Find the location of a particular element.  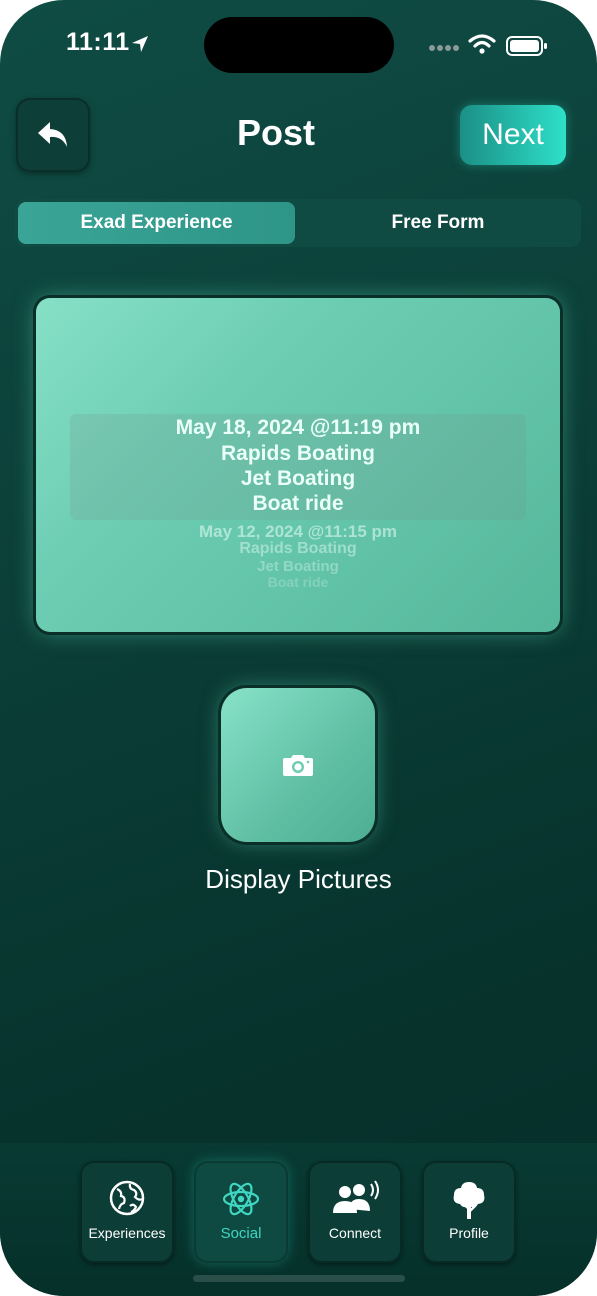

tab-label: Experiences is located at coordinates (127, 1233).